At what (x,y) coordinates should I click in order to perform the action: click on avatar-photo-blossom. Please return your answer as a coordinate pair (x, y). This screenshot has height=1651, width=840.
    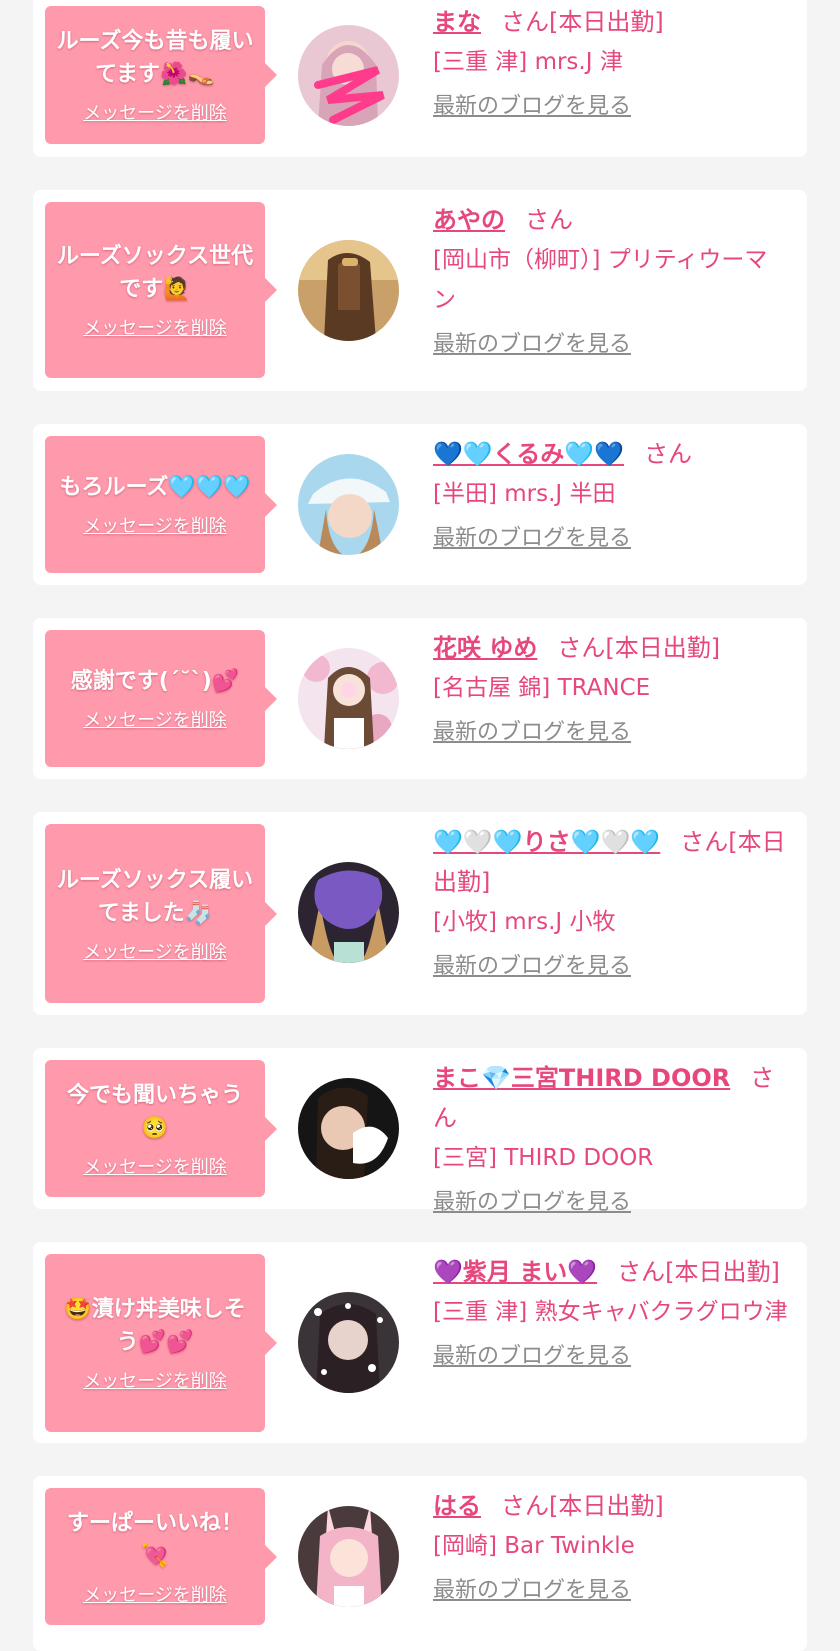
    Looking at the image, I should click on (348, 698).